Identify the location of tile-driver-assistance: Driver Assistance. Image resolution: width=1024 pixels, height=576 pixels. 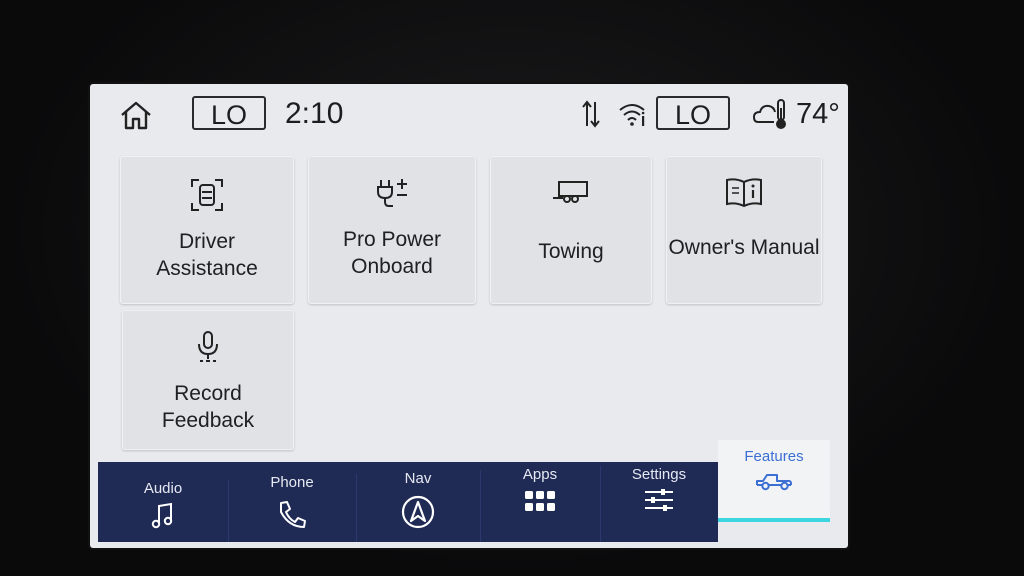
(207, 230).